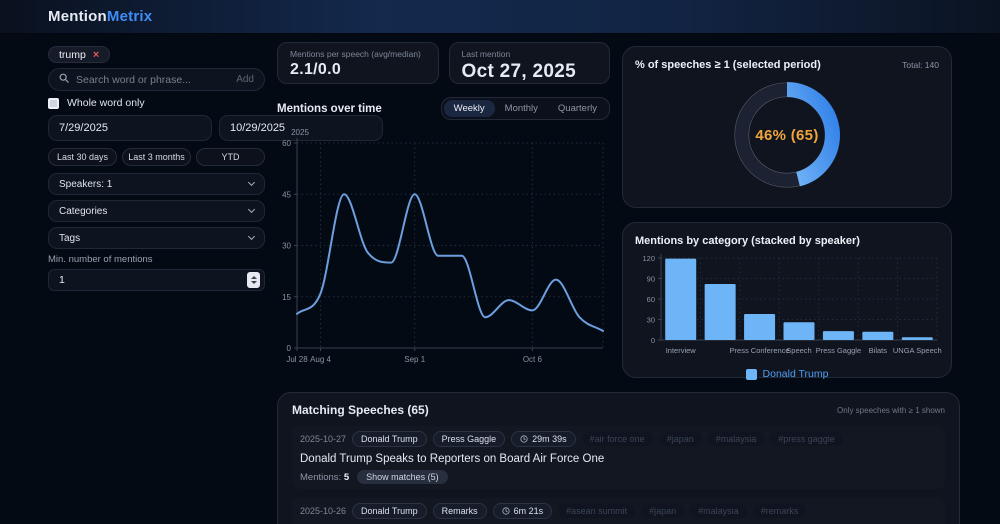  I want to click on speakers-dropdown-label: Speakers: 1, so click(86, 184).